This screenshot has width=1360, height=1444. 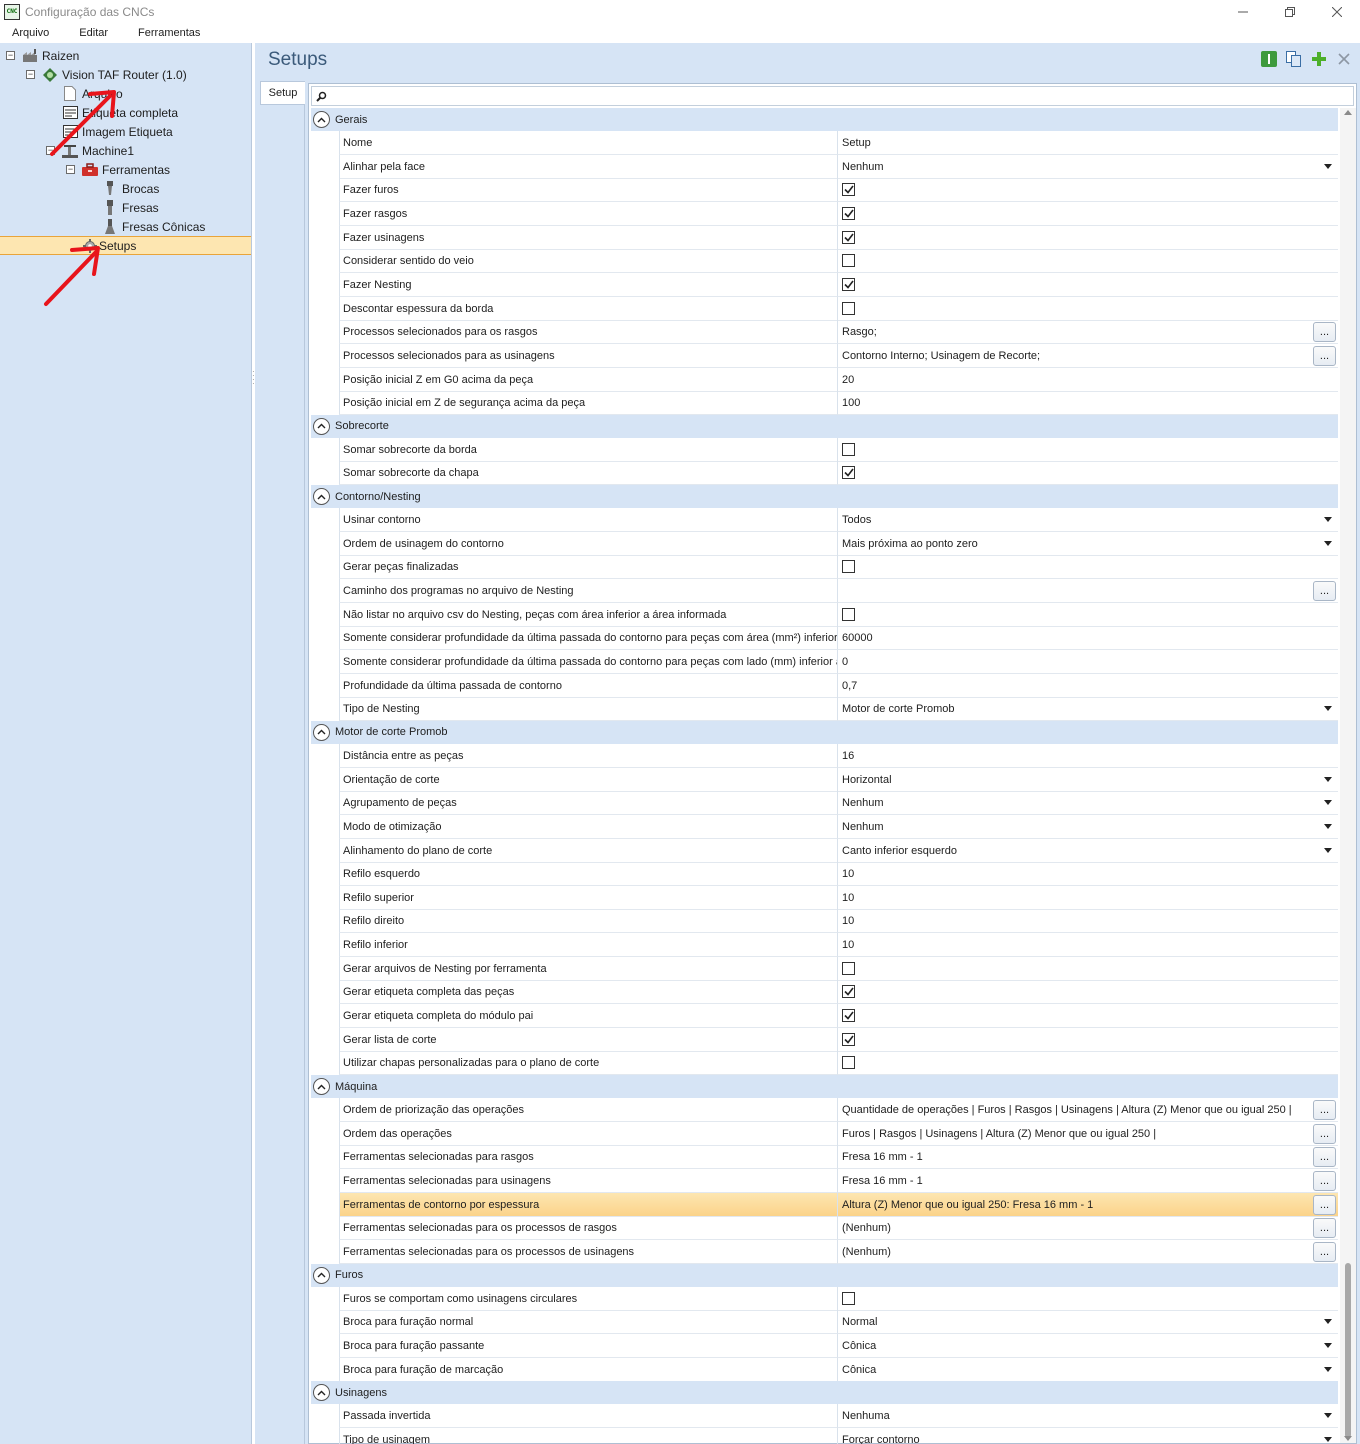 I want to click on property-value: Todos, so click(x=1087, y=520).